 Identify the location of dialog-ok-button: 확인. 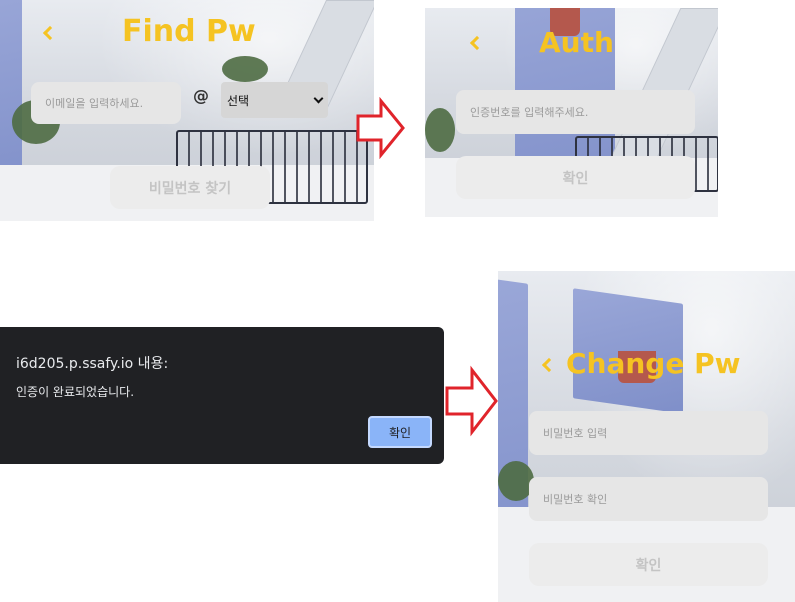
(400, 432).